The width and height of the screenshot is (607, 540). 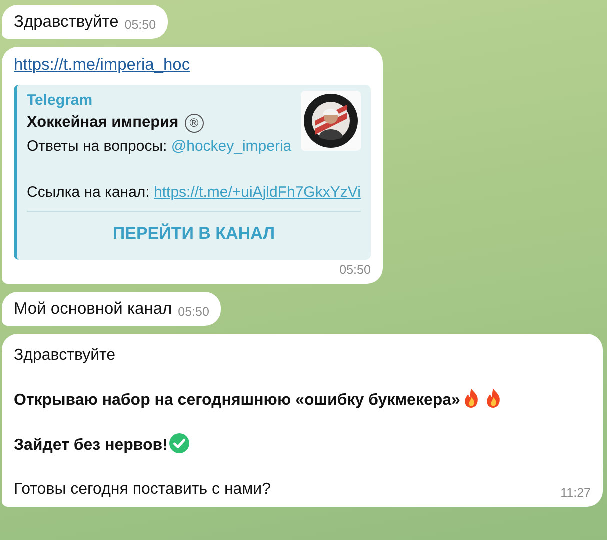 What do you see at coordinates (60, 101) in the screenshot?
I see `preview-site-name: Telegram` at bounding box center [60, 101].